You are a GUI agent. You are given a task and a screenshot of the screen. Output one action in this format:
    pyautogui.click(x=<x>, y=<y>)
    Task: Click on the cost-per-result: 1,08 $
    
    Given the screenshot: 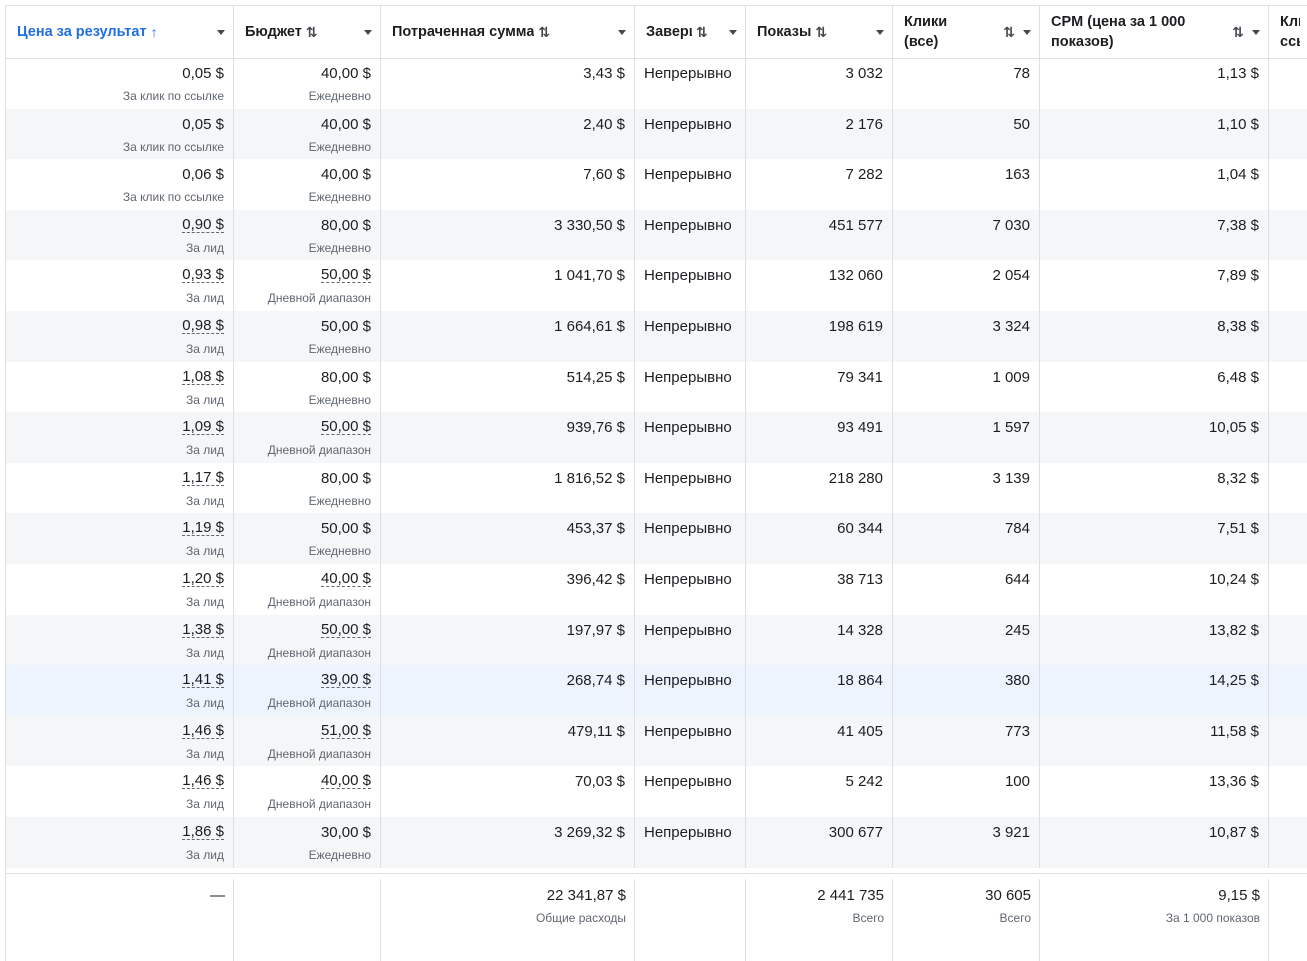 What is the action you would take?
    pyautogui.click(x=203, y=377)
    